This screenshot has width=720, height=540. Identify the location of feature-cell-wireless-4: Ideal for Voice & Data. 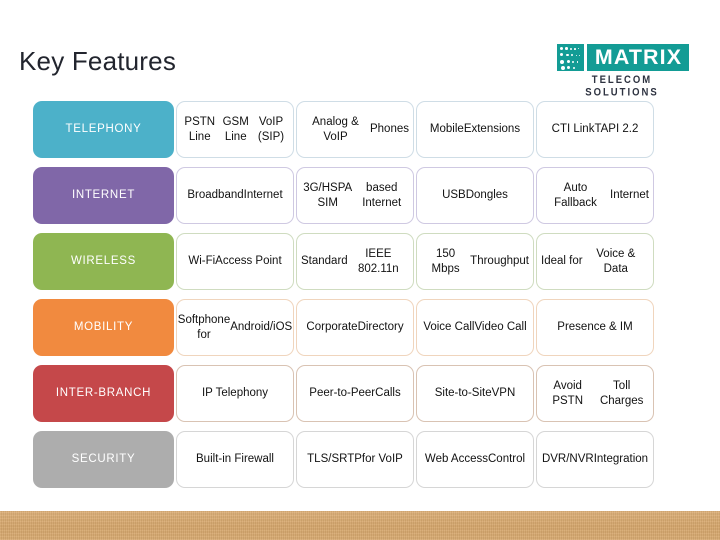
(595, 261).